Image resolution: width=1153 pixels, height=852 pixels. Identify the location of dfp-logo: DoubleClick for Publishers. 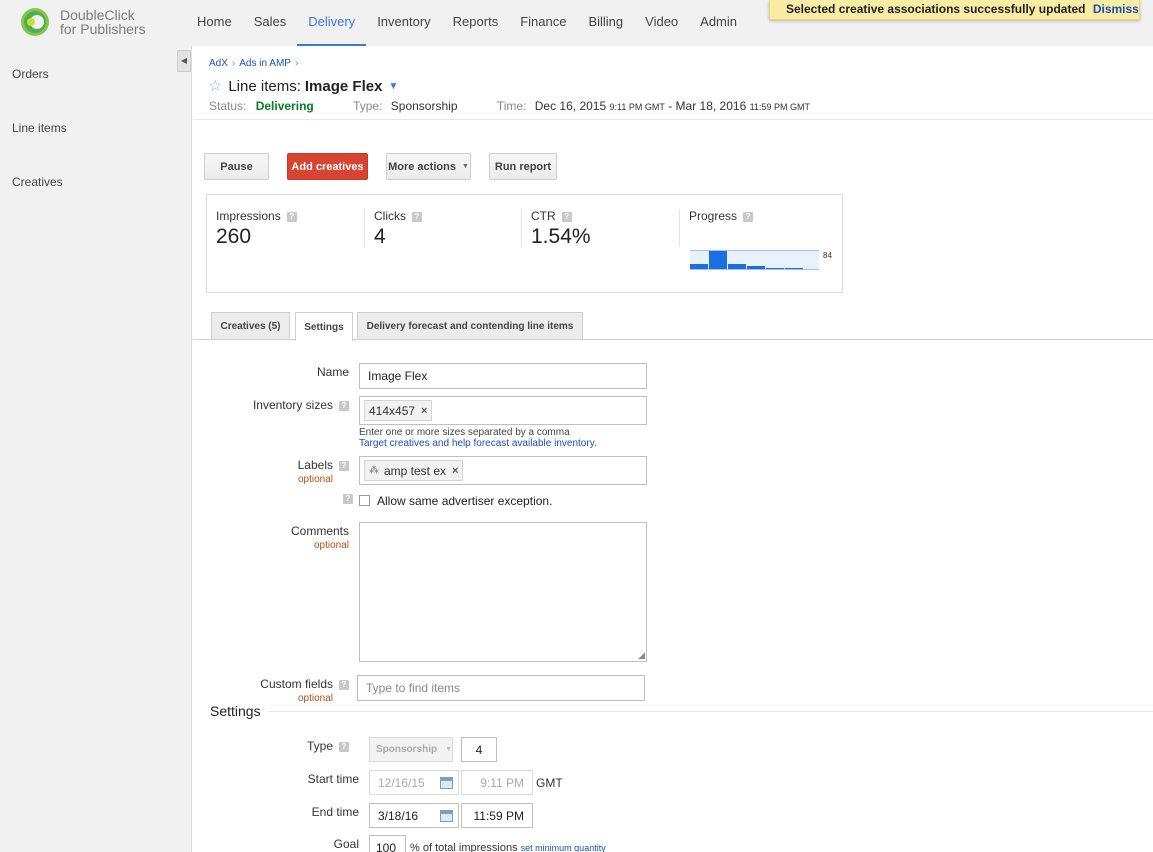
(82, 22).